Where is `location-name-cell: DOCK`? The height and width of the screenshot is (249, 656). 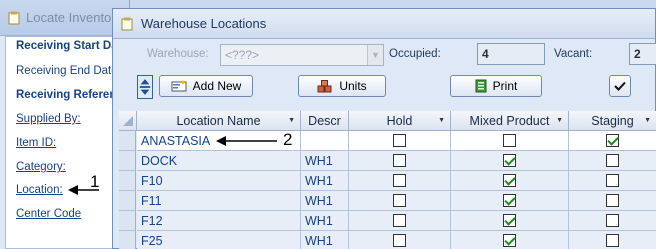
location-name-cell: DOCK is located at coordinates (219, 161).